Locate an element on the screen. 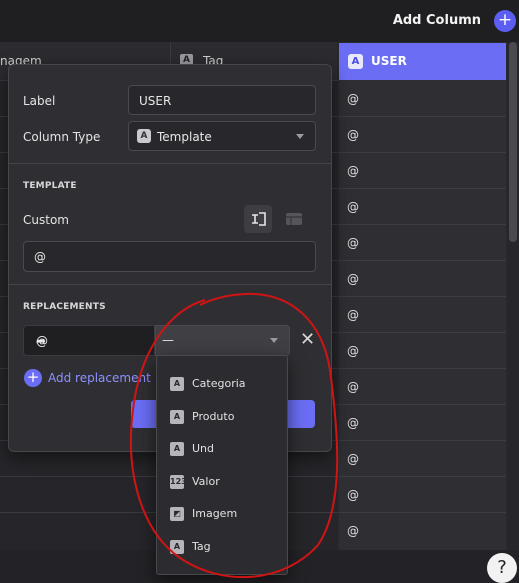 The image size is (519, 583). column-type-select: A Template is located at coordinates (222, 136).